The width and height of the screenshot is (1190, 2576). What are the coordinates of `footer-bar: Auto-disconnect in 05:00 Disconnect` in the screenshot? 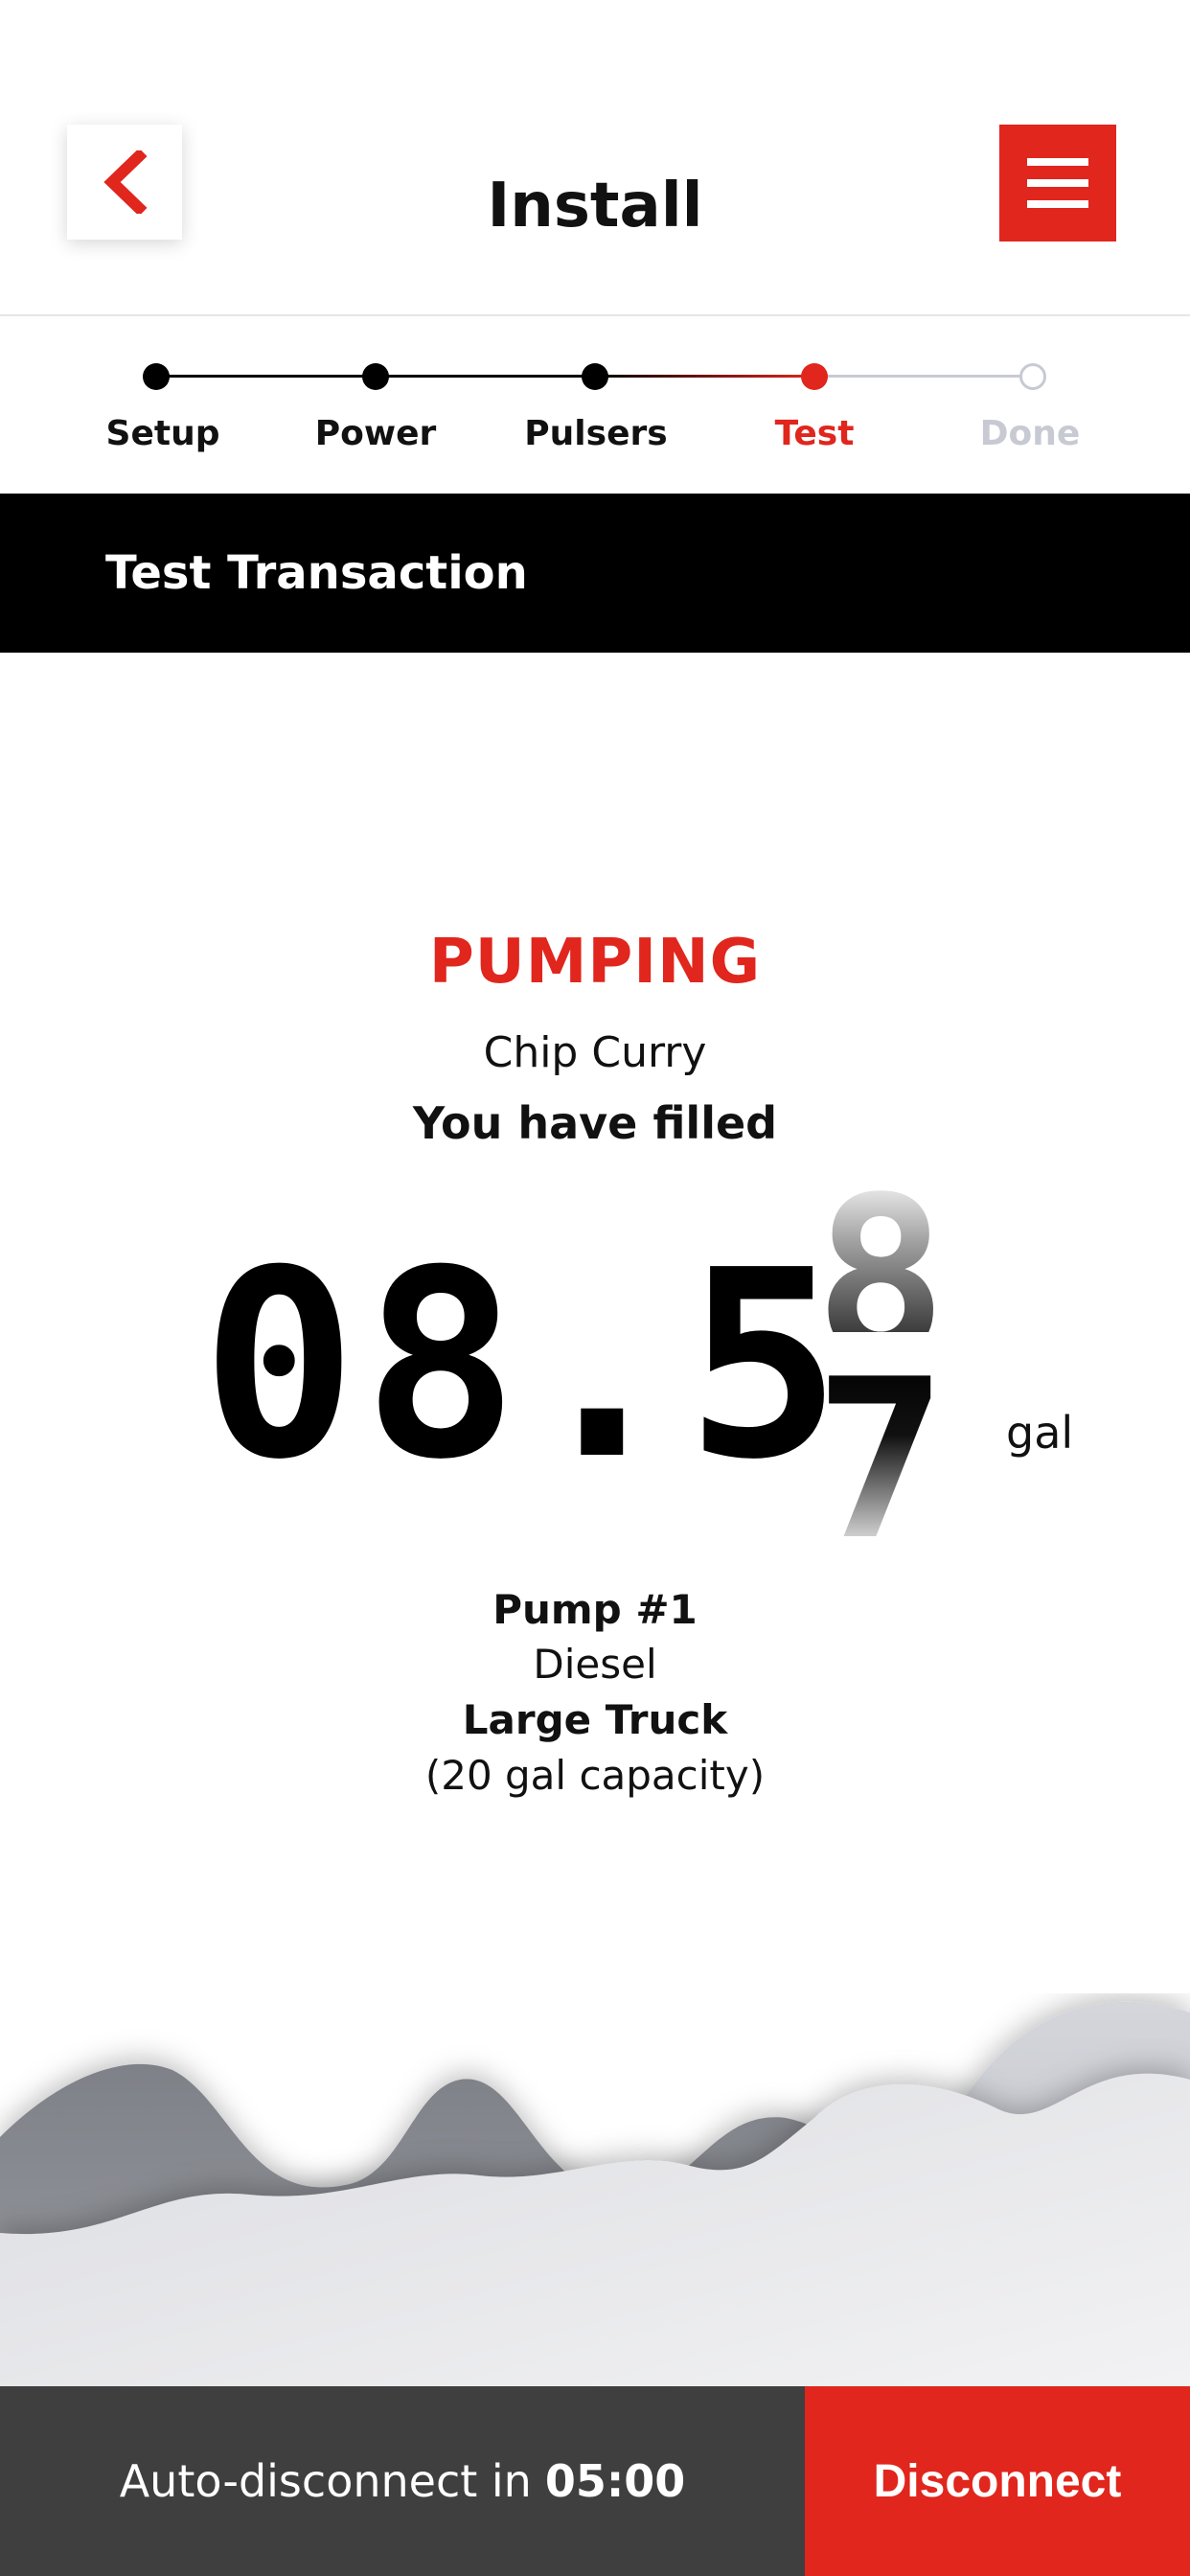 It's located at (595, 2481).